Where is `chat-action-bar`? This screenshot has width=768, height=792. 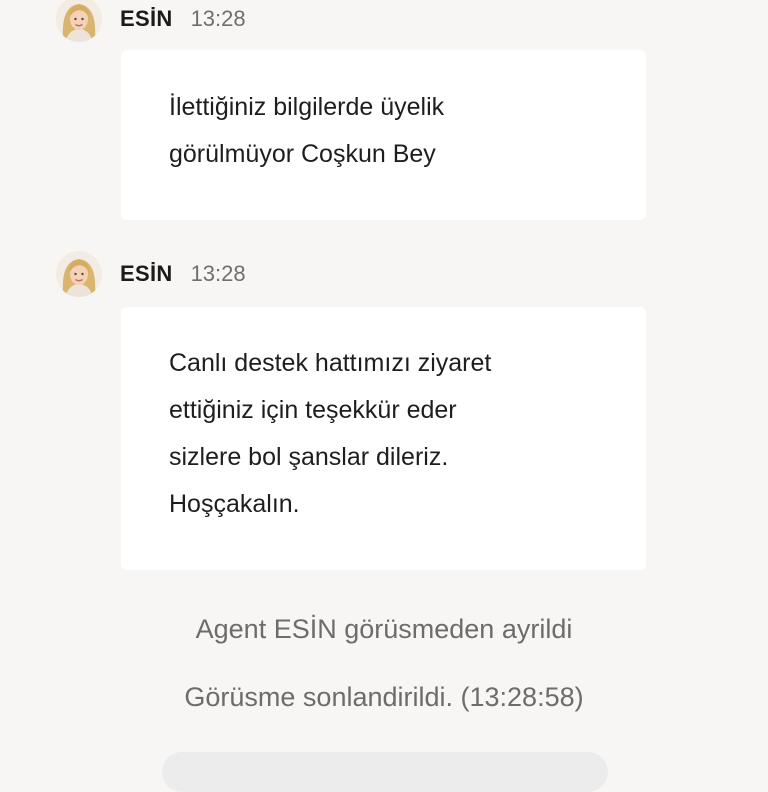
chat-action-bar is located at coordinates (385, 772).